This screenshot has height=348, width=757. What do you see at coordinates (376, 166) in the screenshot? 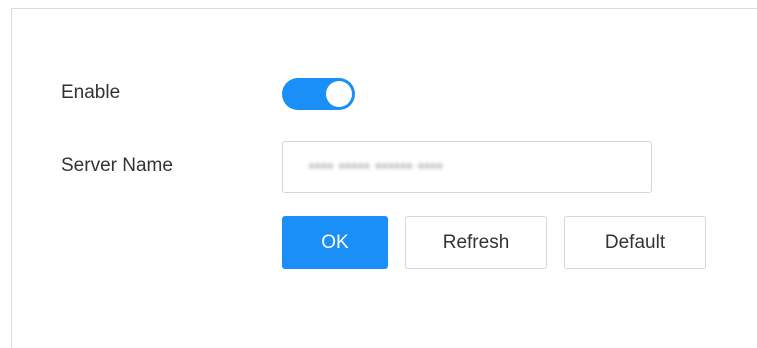
I see `server-name-value: •••• ••••• •••••• ••••` at bounding box center [376, 166].